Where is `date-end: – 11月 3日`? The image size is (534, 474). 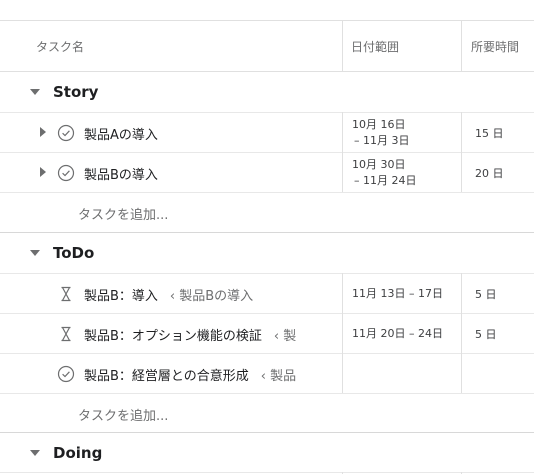
date-end: – 11月 3日 is located at coordinates (382, 140).